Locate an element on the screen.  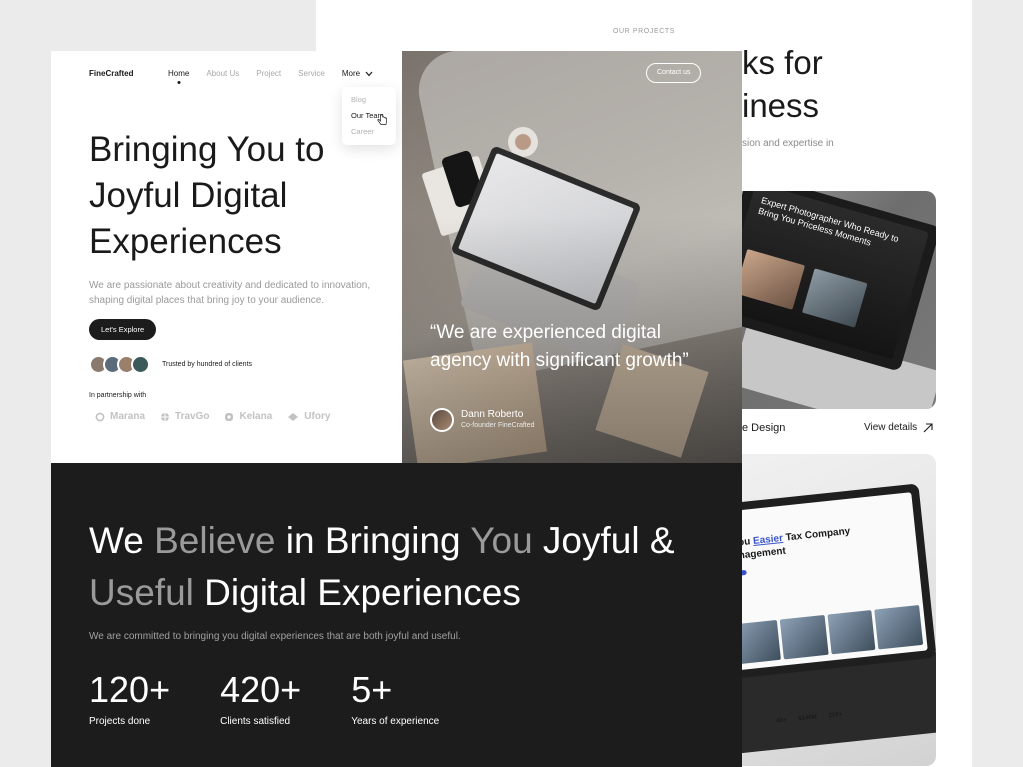
nav-item-project: Project is located at coordinates (268, 73).